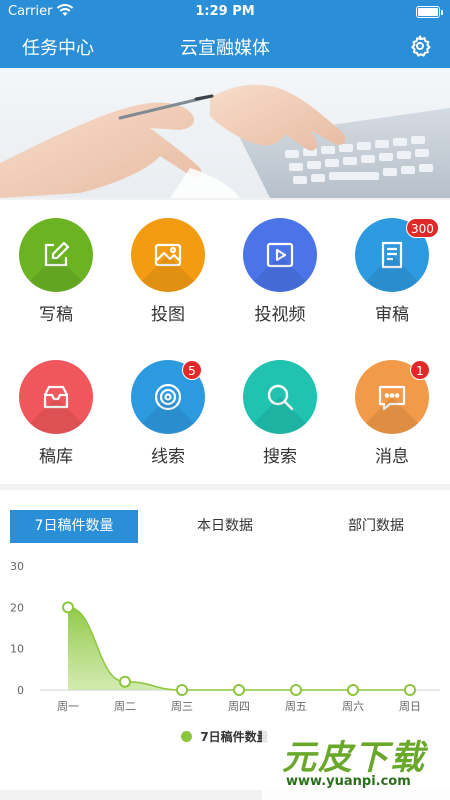 The height and width of the screenshot is (800, 450). I want to click on x-tick-label: 周五, so click(296, 706).